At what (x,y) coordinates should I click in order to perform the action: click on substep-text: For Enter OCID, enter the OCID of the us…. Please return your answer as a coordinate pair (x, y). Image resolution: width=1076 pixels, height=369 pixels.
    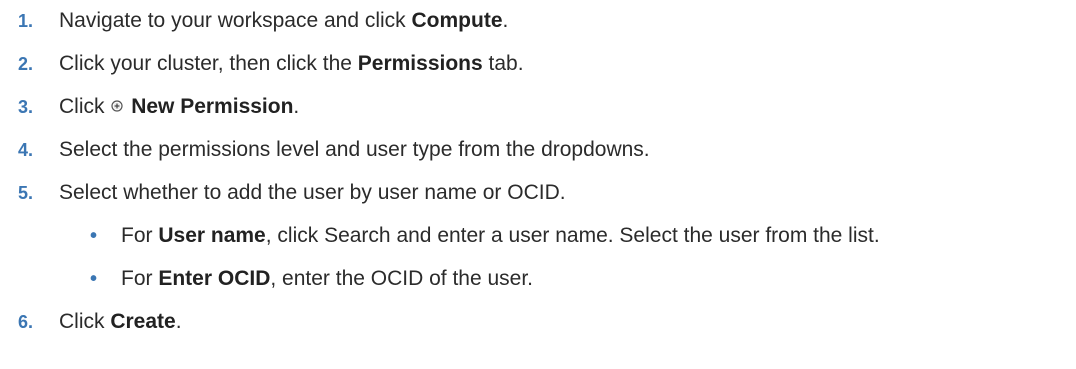
    Looking at the image, I should click on (327, 279).